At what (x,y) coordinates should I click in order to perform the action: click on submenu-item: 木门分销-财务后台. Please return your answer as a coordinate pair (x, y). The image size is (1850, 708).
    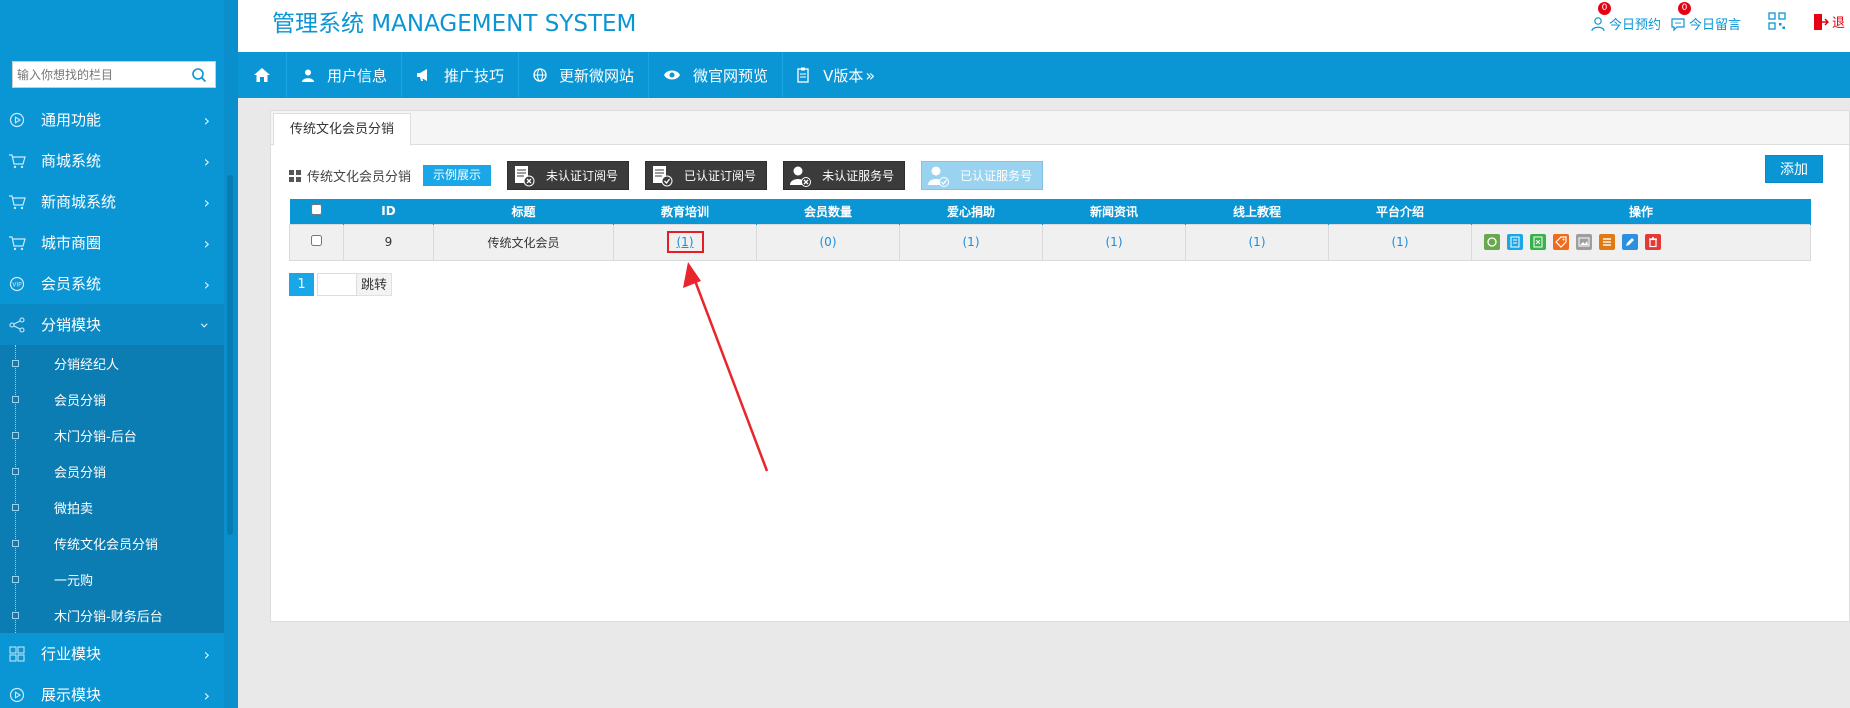
    Looking at the image, I should click on (112, 615).